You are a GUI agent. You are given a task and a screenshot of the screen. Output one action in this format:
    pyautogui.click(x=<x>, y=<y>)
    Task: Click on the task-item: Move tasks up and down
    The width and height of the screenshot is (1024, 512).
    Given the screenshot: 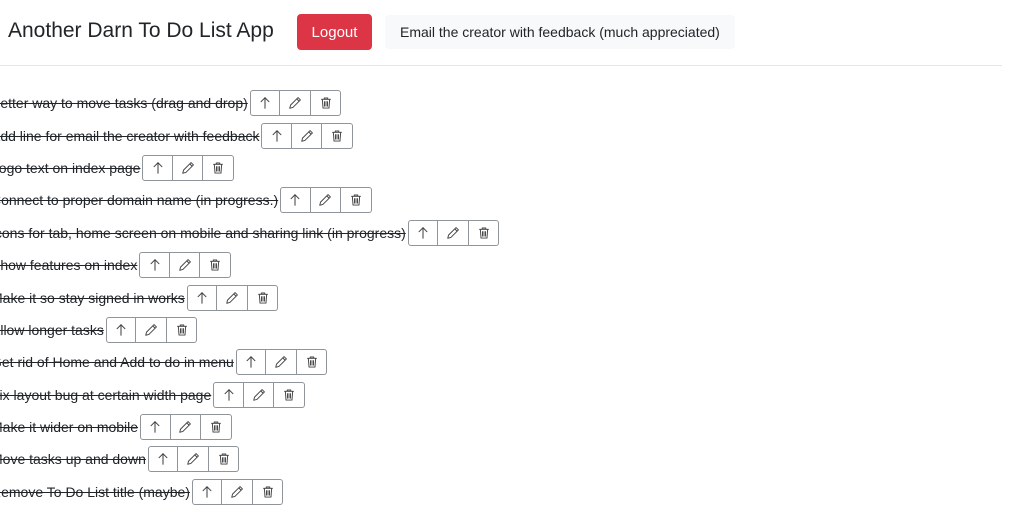 What is the action you would take?
    pyautogui.click(x=249, y=459)
    